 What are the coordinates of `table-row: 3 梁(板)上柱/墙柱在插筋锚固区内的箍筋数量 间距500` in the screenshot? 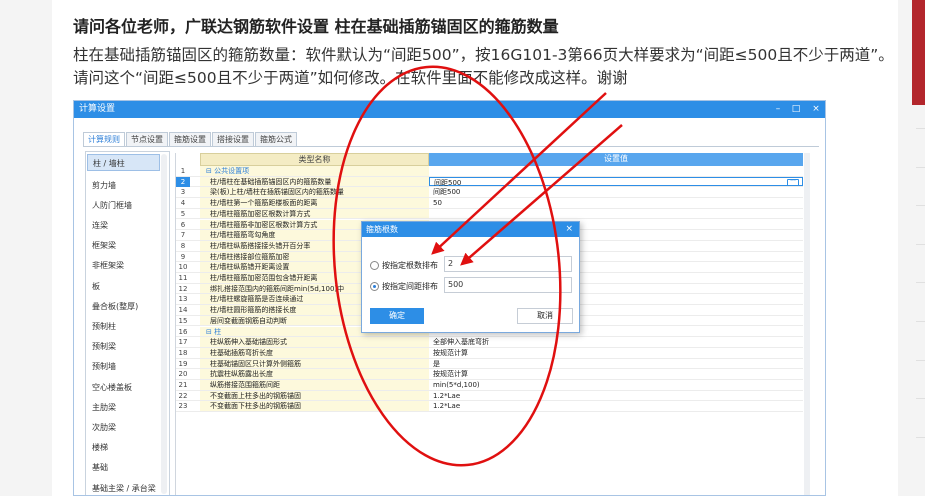 It's located at (489, 193).